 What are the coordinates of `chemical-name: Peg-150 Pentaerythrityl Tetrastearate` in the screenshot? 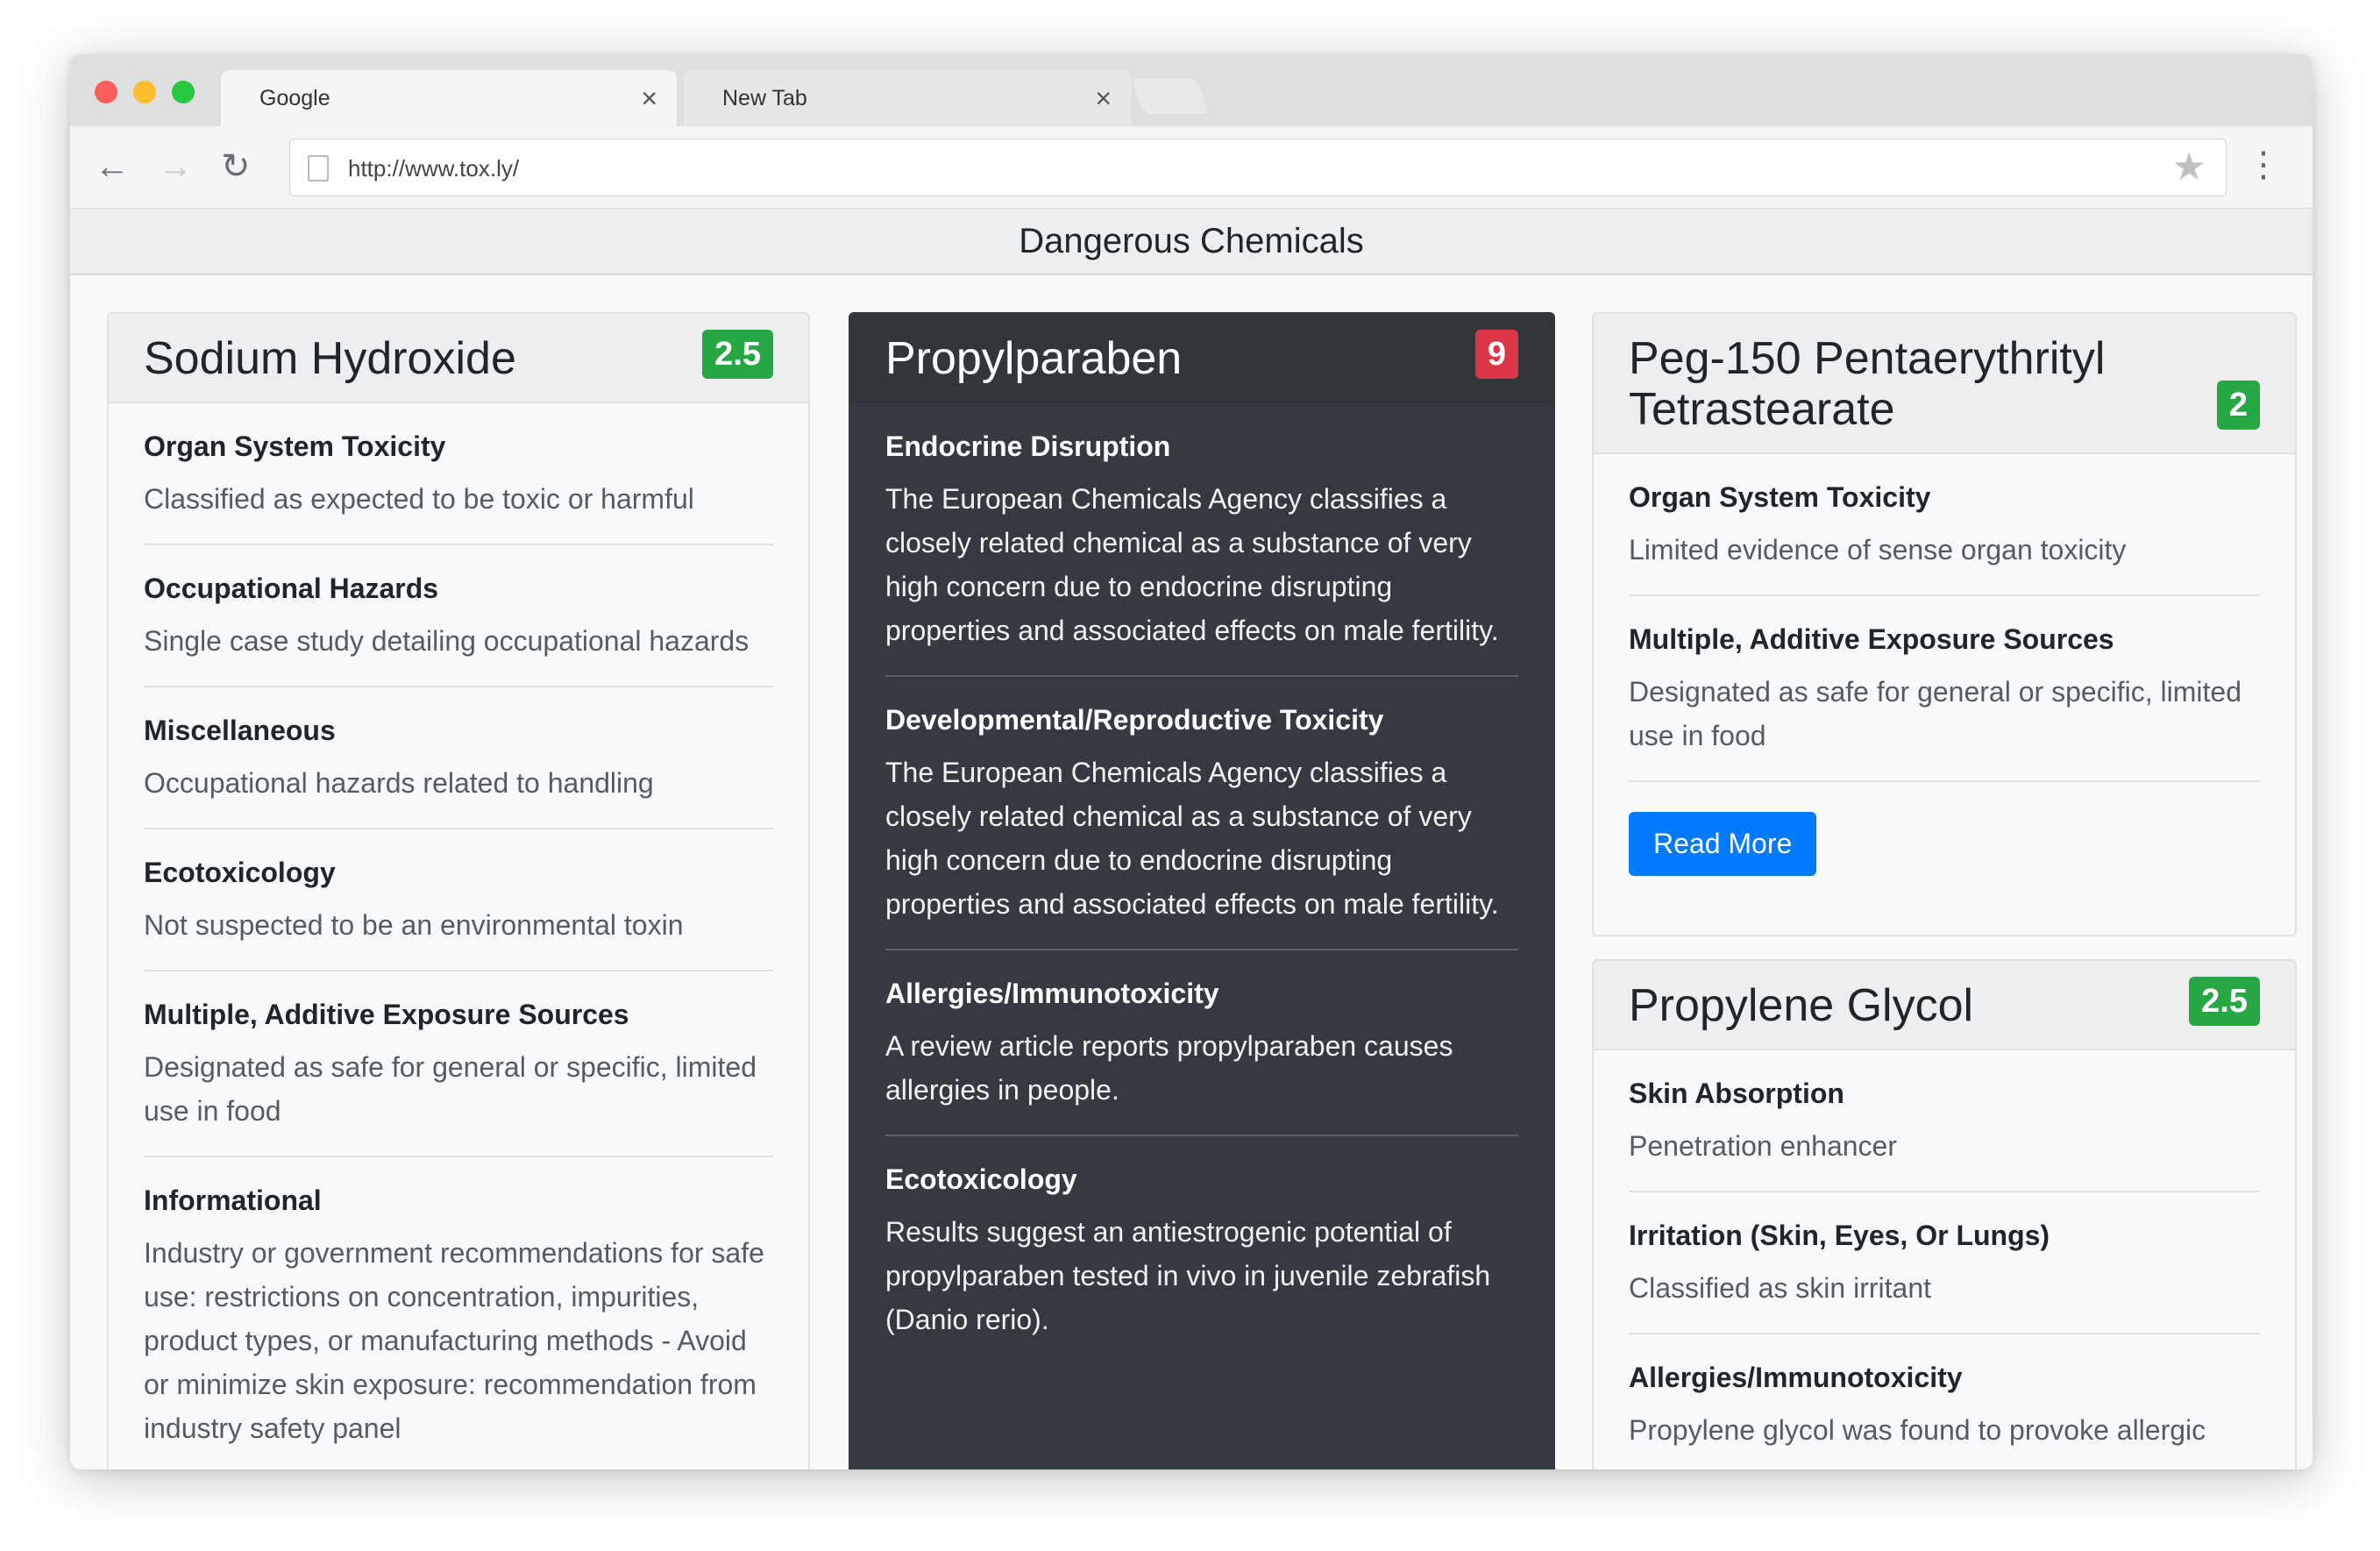 It's located at (1867, 384).